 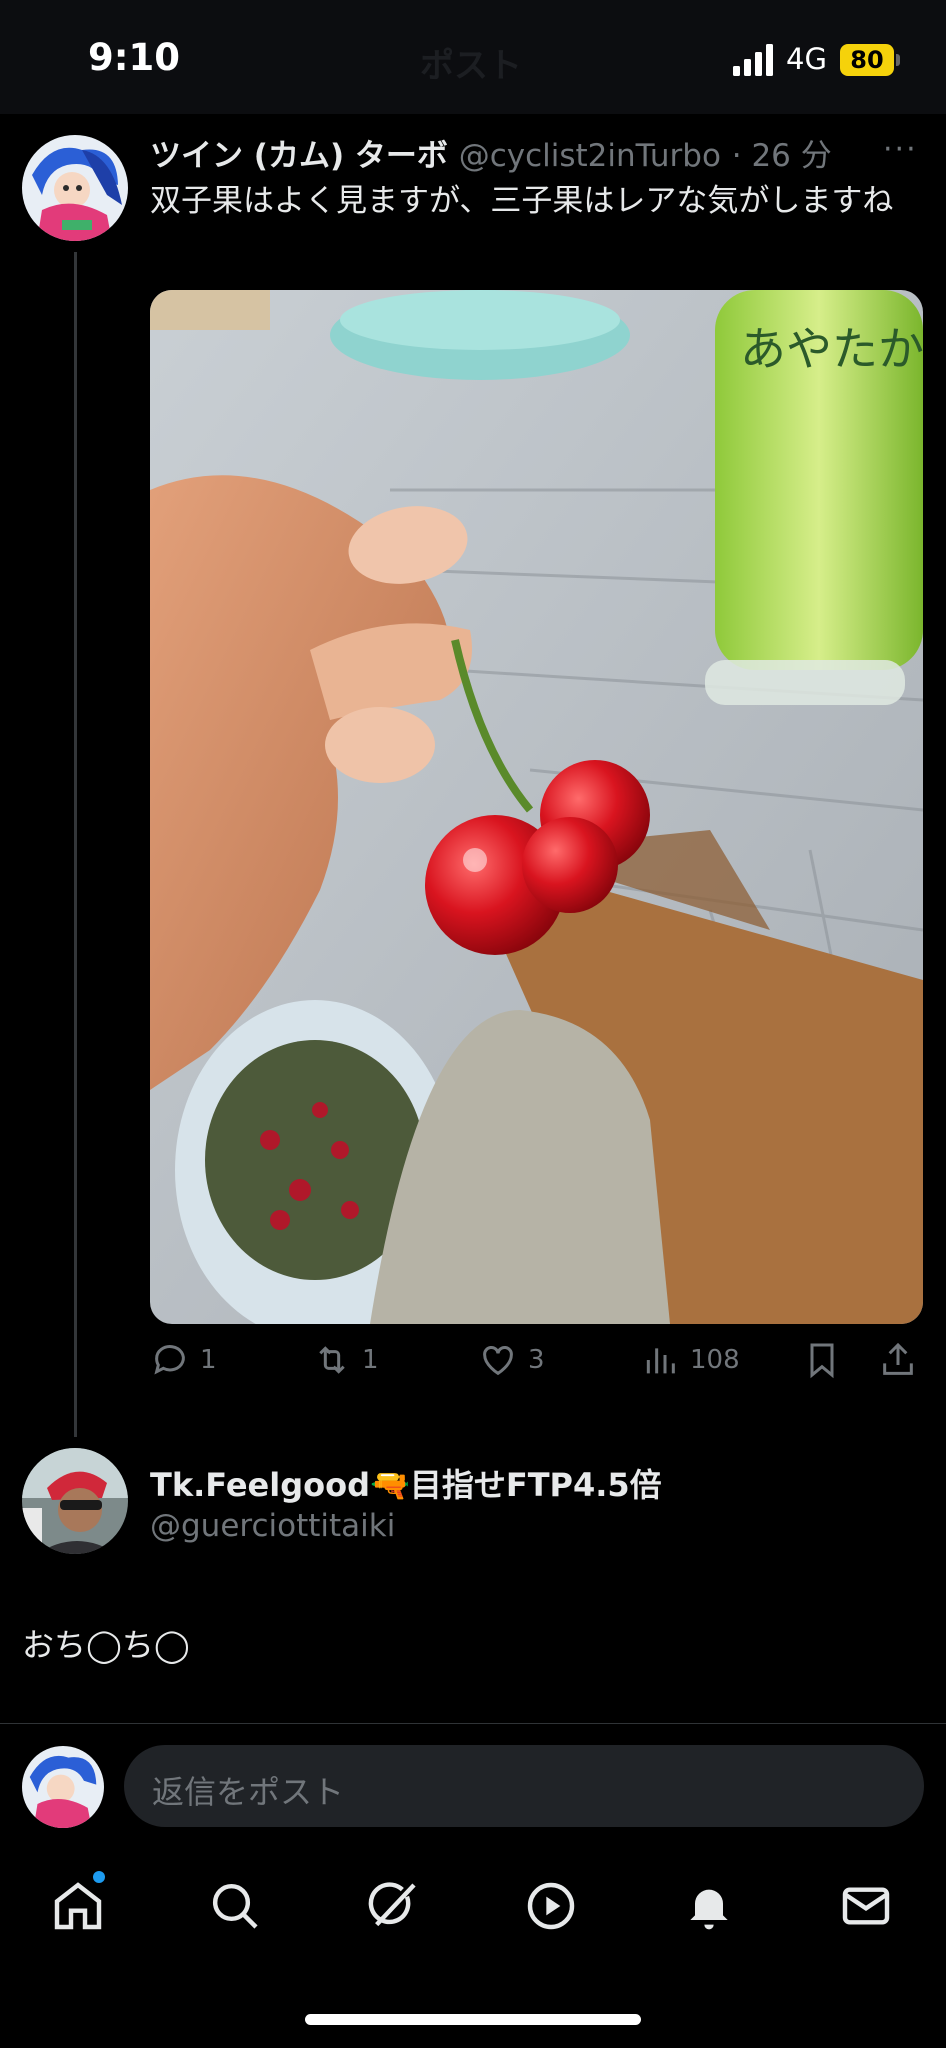 What do you see at coordinates (867, 60) in the screenshot?
I see `battery-icon: 80` at bounding box center [867, 60].